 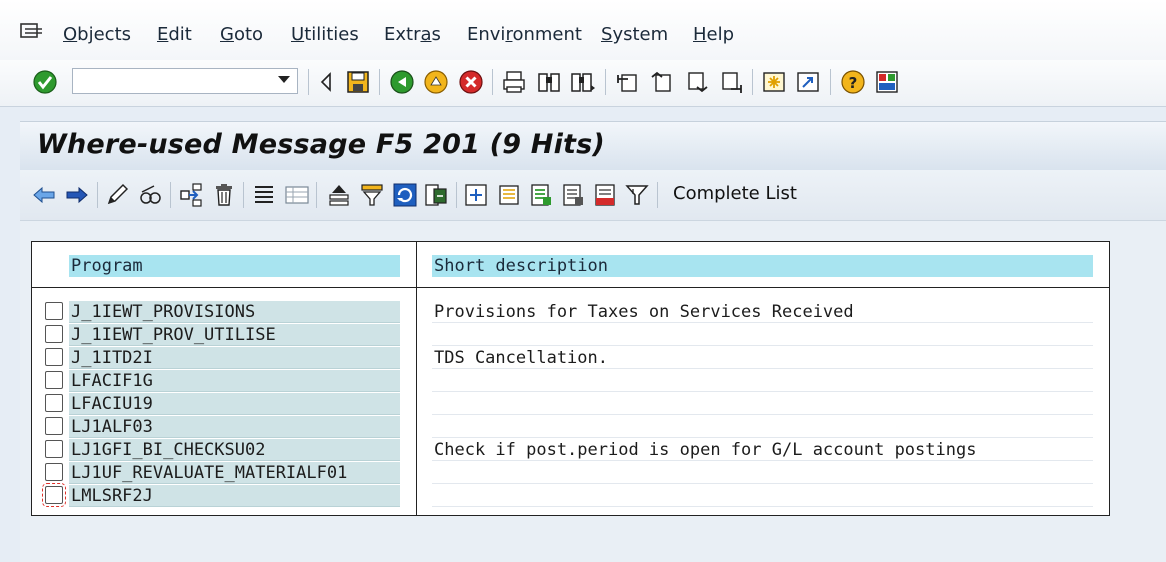 What do you see at coordinates (541, 195) in the screenshot?
I see `select-block-icon` at bounding box center [541, 195].